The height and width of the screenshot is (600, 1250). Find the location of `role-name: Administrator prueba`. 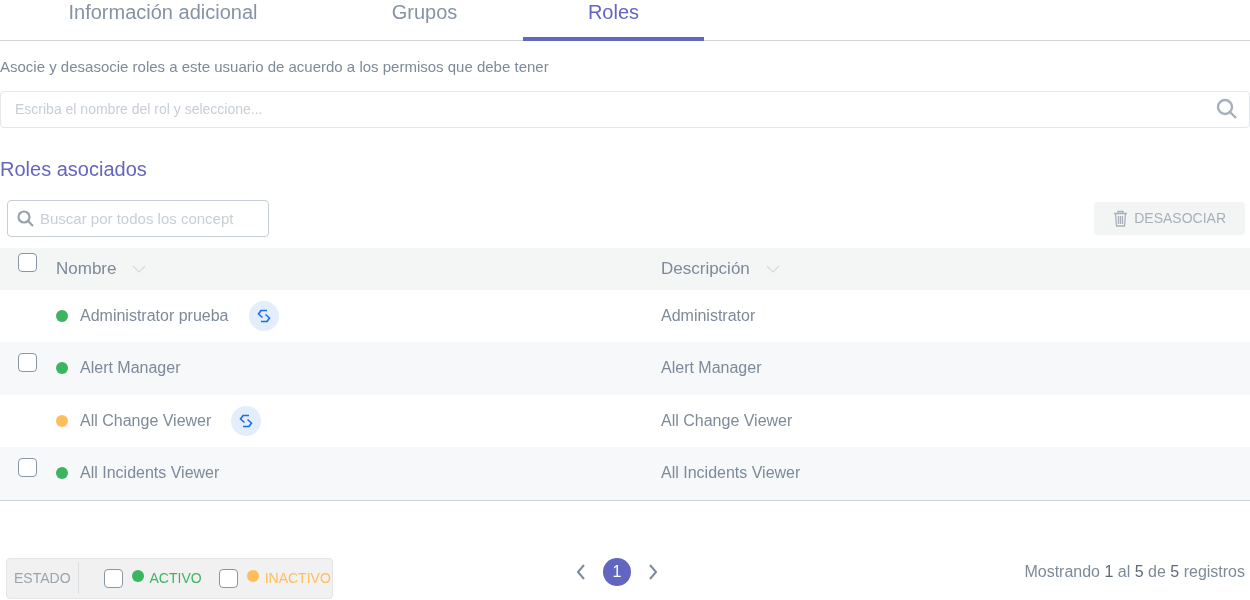

role-name: Administrator prueba is located at coordinates (154, 315).